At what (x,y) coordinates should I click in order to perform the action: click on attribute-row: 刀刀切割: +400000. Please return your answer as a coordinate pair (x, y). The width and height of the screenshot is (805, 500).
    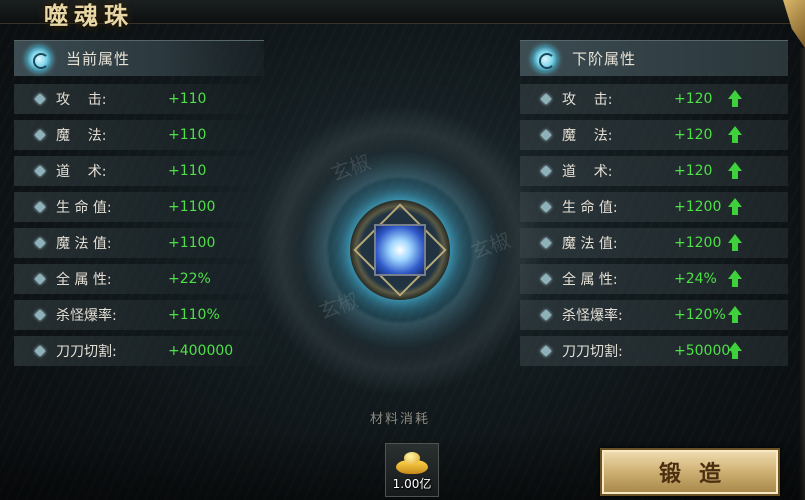
    Looking at the image, I should click on (139, 351).